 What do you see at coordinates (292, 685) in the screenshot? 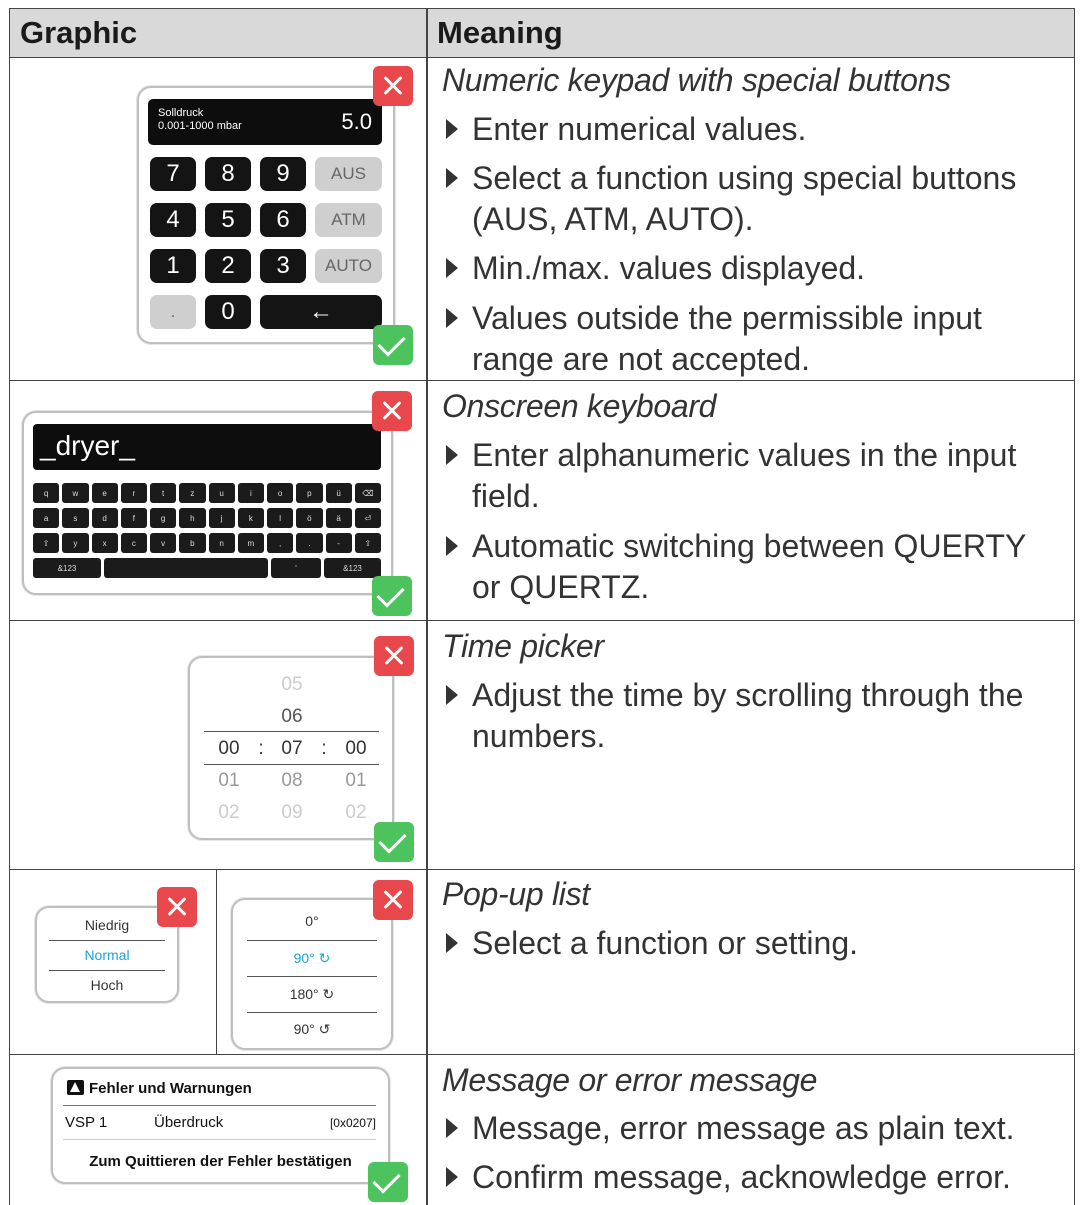
I see `tp-minute: 05` at bounding box center [292, 685].